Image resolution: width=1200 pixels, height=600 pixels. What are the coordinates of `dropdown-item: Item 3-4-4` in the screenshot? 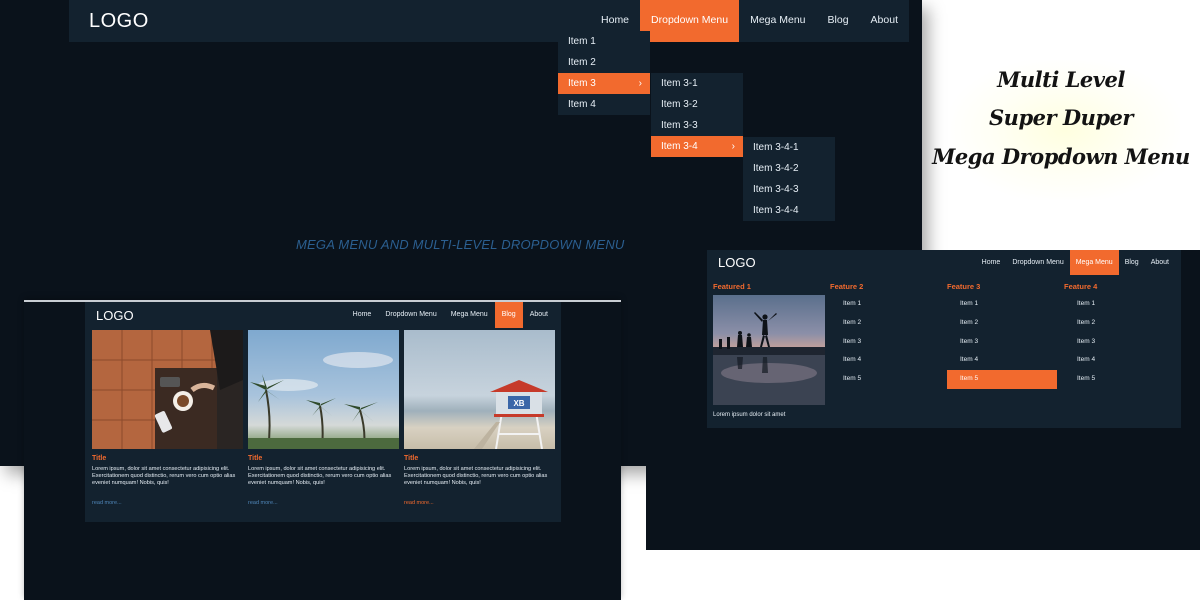 It's located at (789, 210).